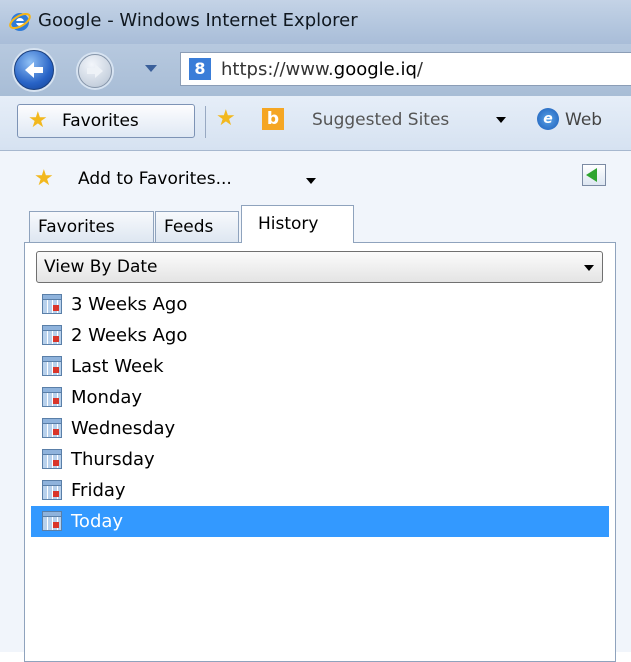 This screenshot has height=662, width=631. I want to click on bing-icon: b, so click(273, 119).